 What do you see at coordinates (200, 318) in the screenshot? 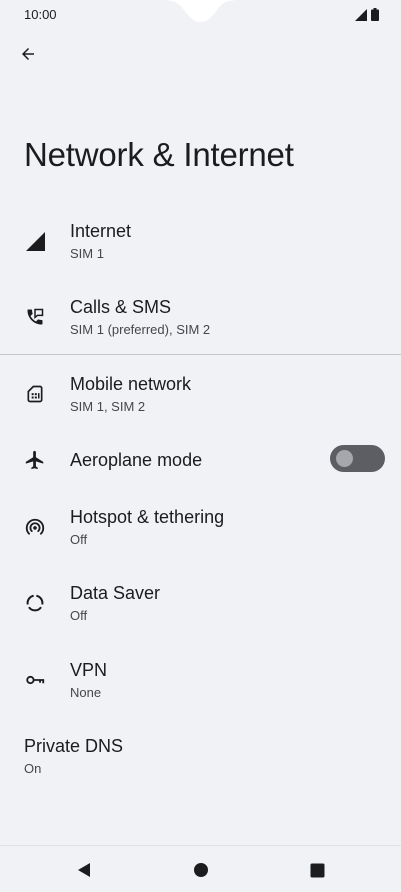
I see `settings-item-calls-sms: Calls & SMS SIM 1 (preferred), SIM 2` at bounding box center [200, 318].